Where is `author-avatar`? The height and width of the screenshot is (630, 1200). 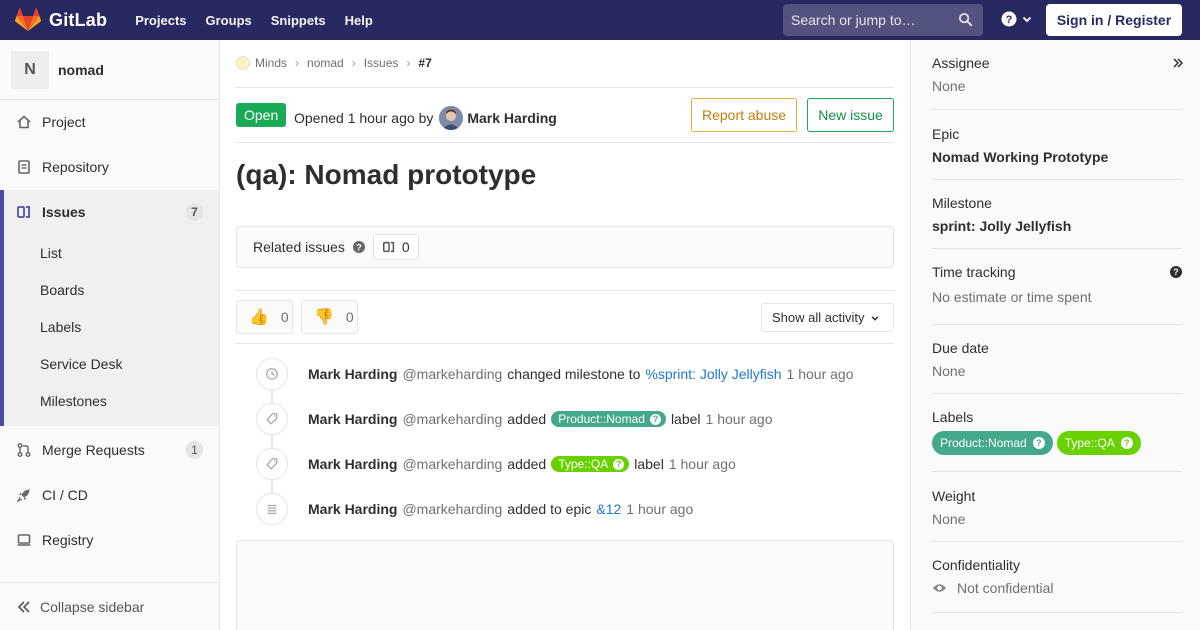 author-avatar is located at coordinates (451, 118).